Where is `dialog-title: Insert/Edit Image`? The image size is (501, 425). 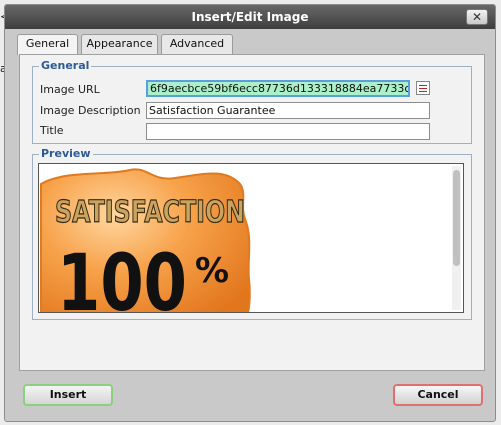 dialog-title: Insert/Edit Image is located at coordinates (250, 17).